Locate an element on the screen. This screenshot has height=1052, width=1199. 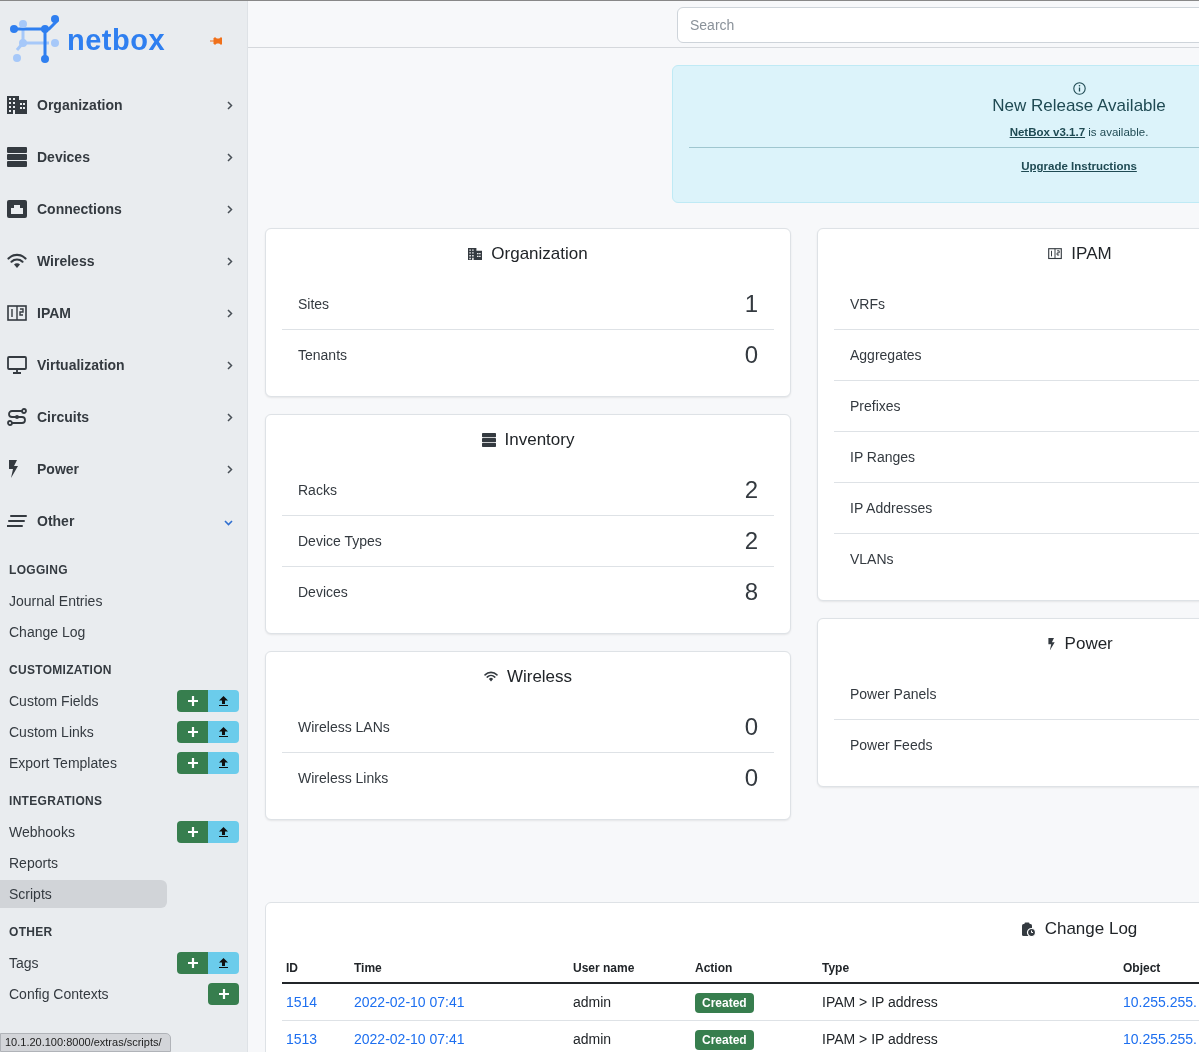
info-icon is located at coordinates (1079, 88).